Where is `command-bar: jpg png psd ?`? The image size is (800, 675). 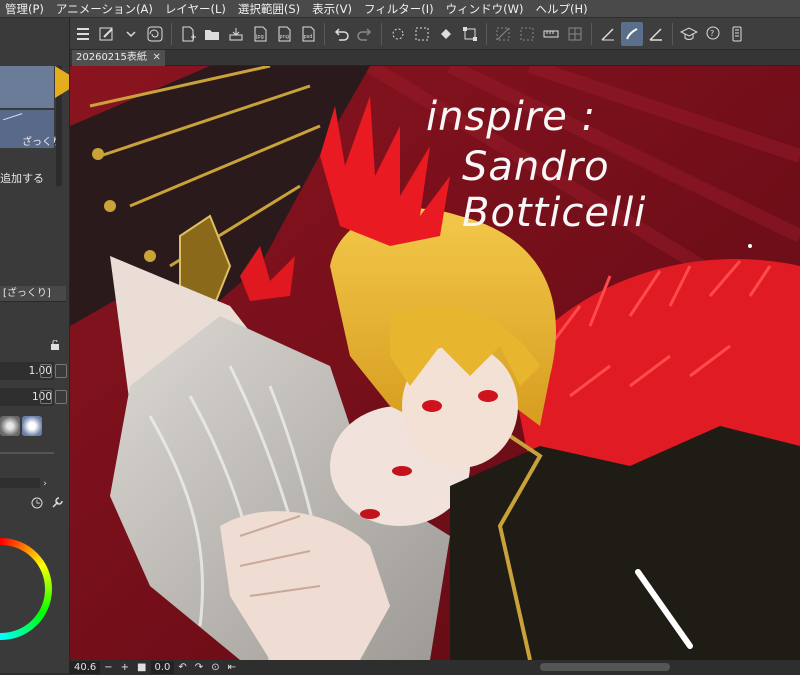 command-bar: jpg png psd ? is located at coordinates (435, 34).